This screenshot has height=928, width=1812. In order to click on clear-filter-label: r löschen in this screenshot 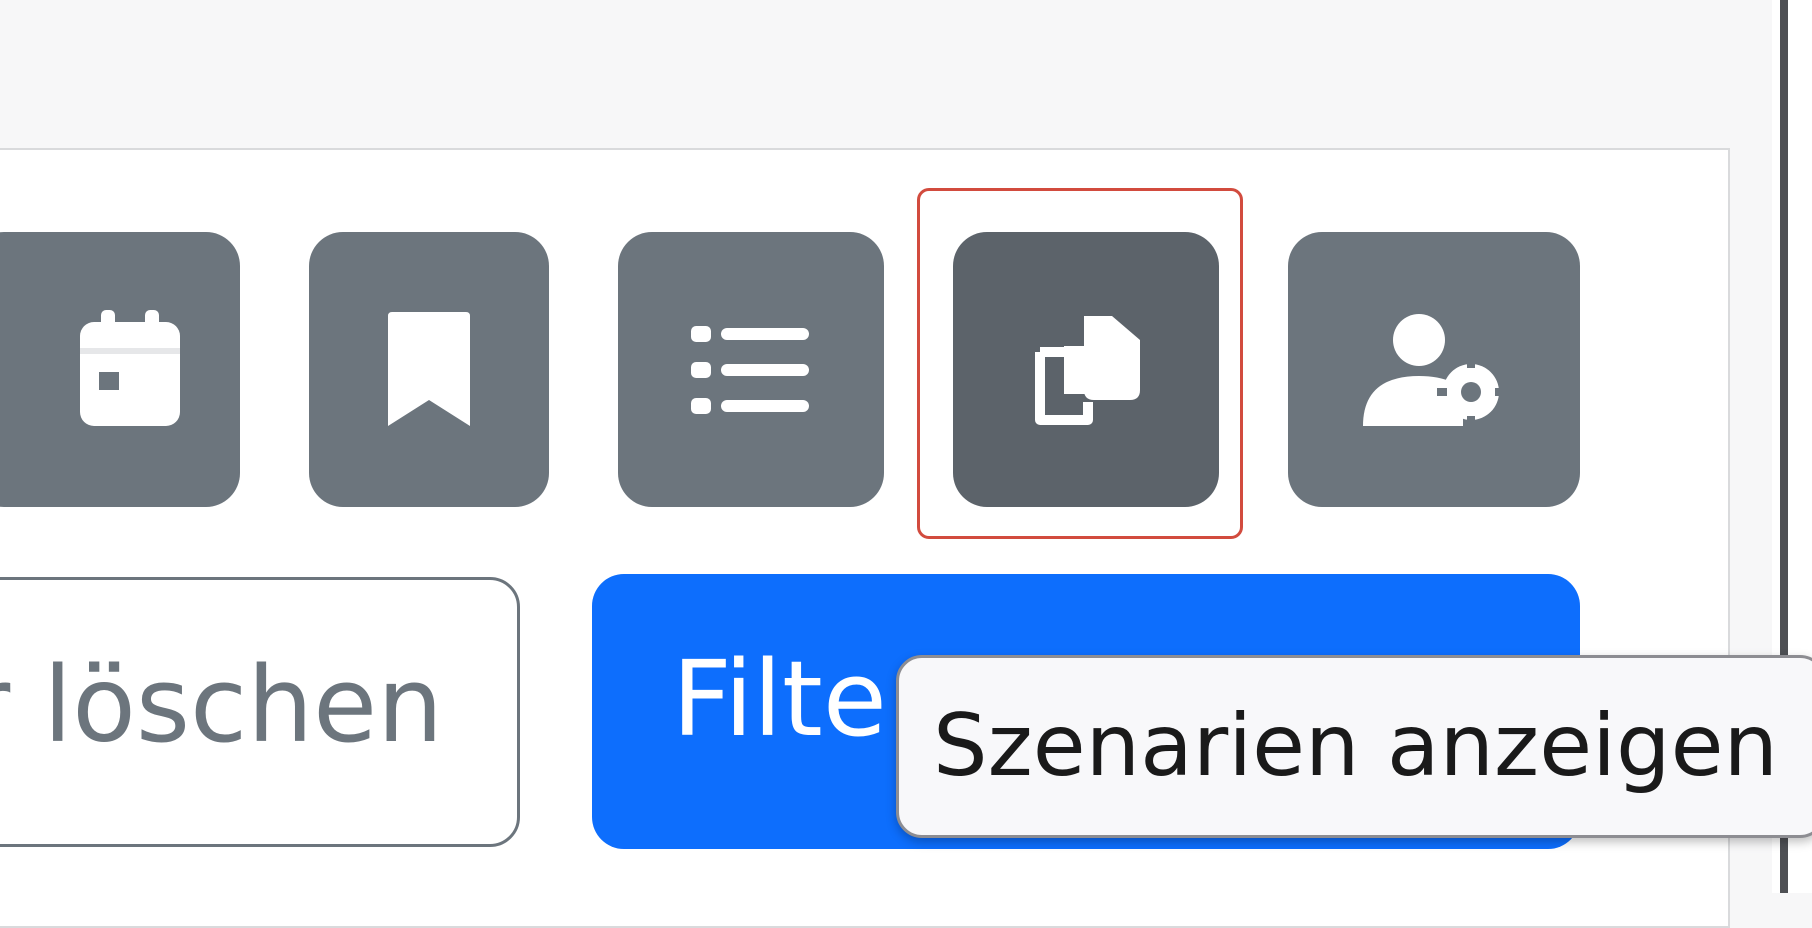, I will do `click(221, 705)`.